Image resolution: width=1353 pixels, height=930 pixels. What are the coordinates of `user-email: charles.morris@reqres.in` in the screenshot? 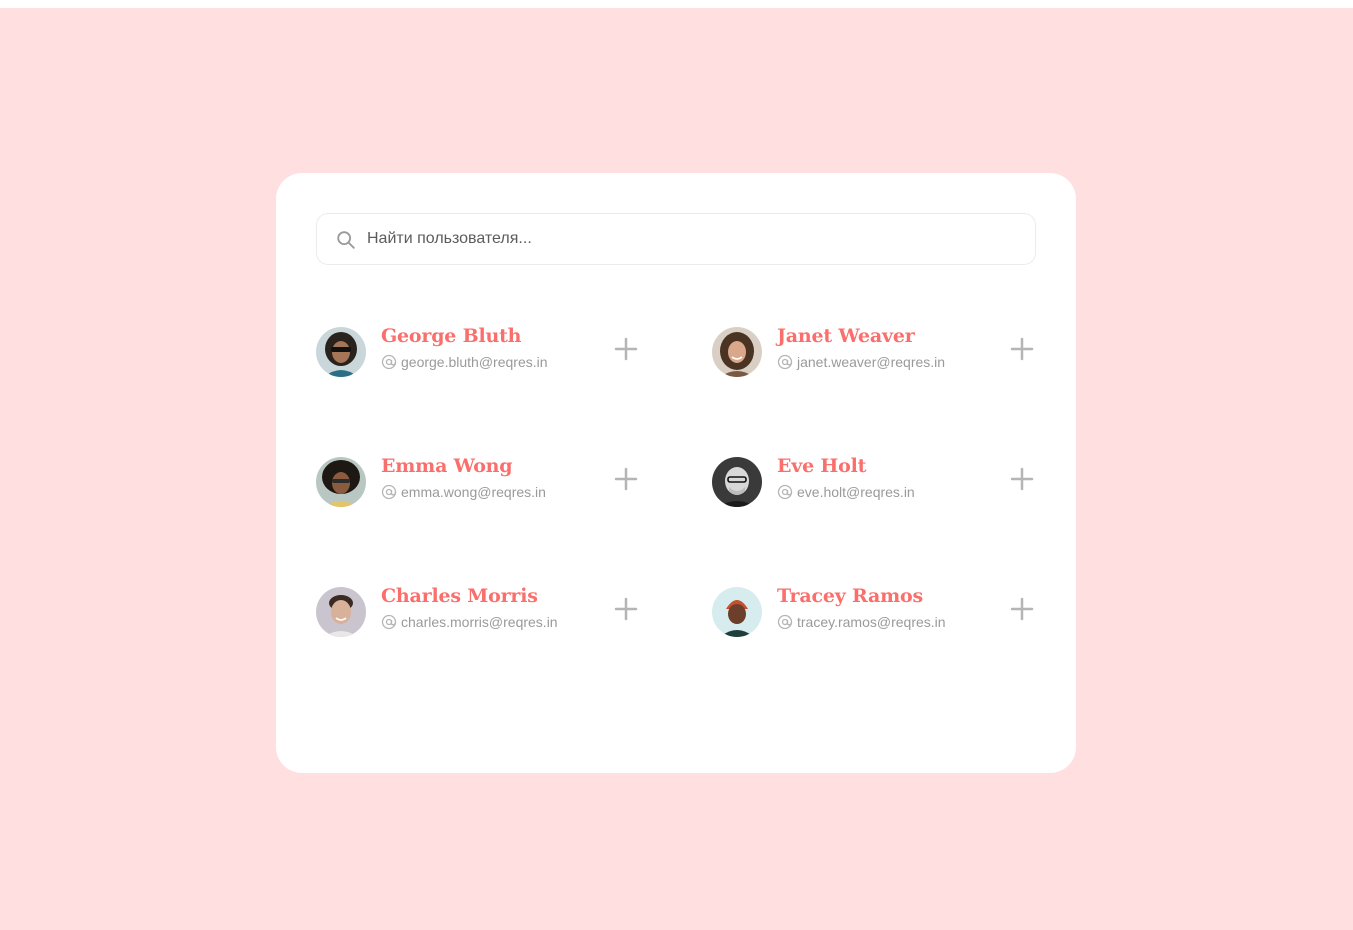 It's located at (469, 622).